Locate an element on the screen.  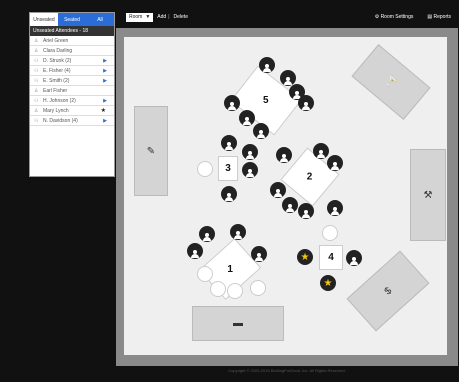
attendee-name: N. Davidson (4) is located at coordinates (60, 120).